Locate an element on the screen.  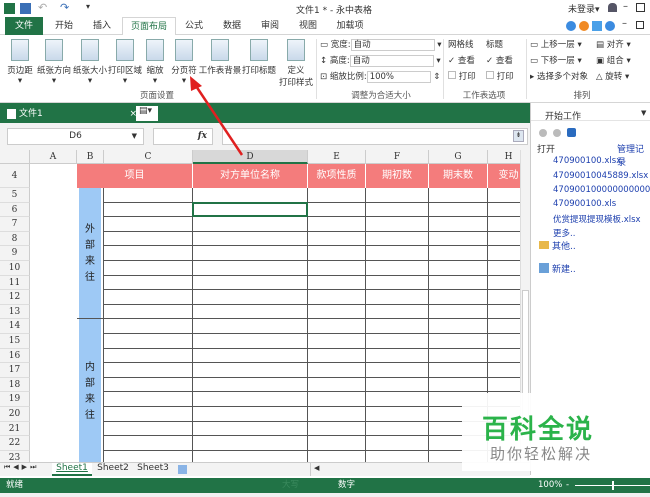
selected-cell-d6 is located at coordinates (250, 209).